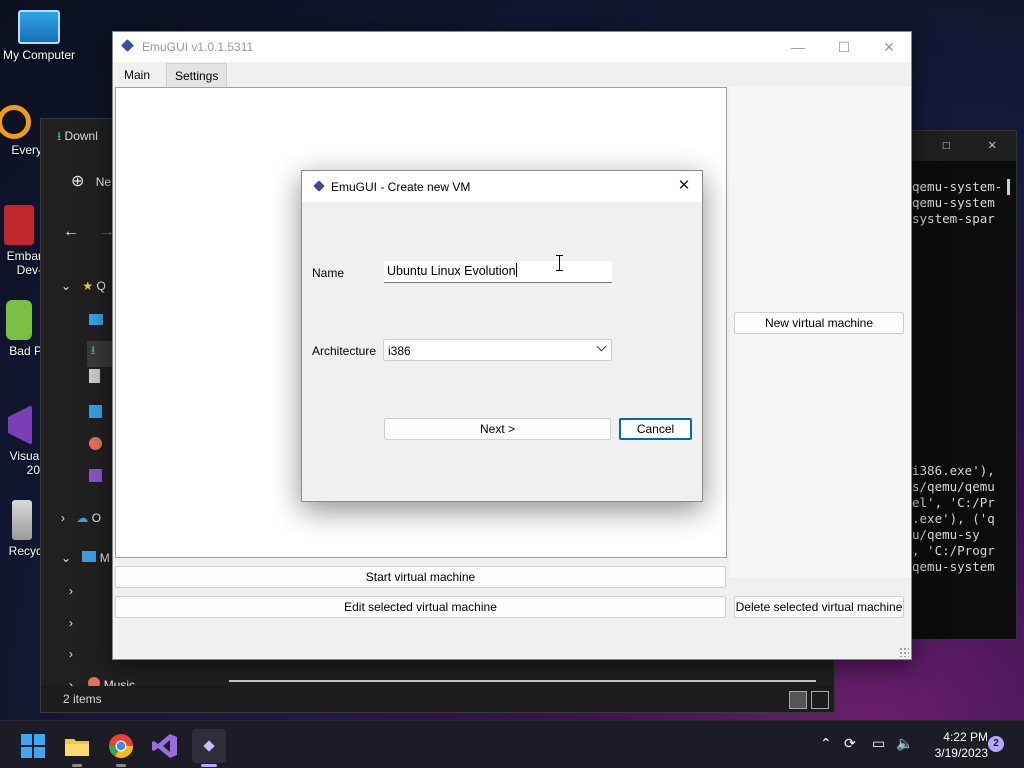  Describe the element at coordinates (961, 146) in the screenshot. I see `terminal-titlebar: ☐ ✕` at that location.